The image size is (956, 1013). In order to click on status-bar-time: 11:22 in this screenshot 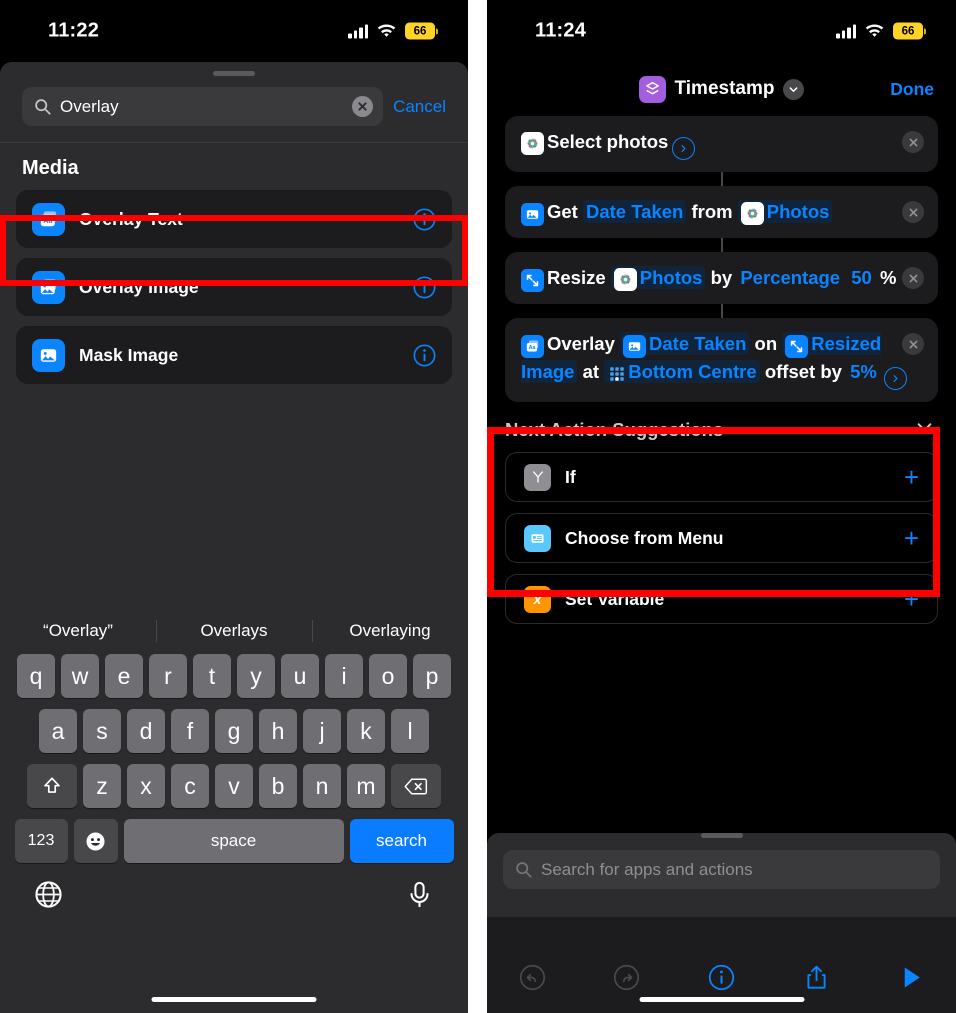, I will do `click(74, 30)`.